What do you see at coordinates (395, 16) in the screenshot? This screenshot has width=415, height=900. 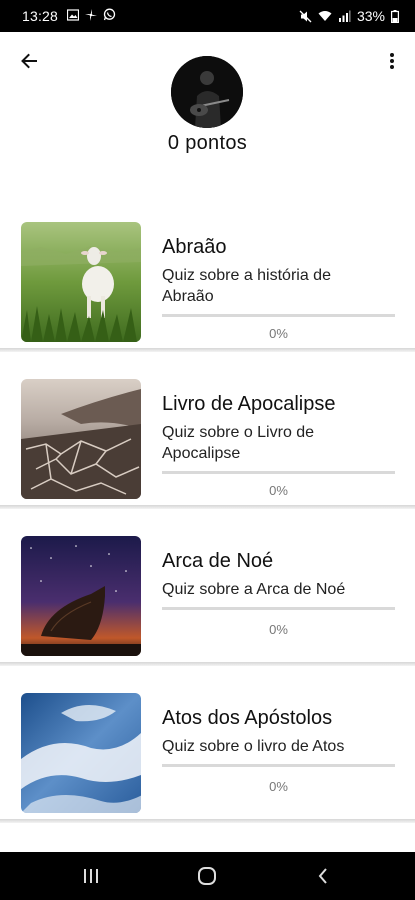 I see `battery-icon` at bounding box center [395, 16].